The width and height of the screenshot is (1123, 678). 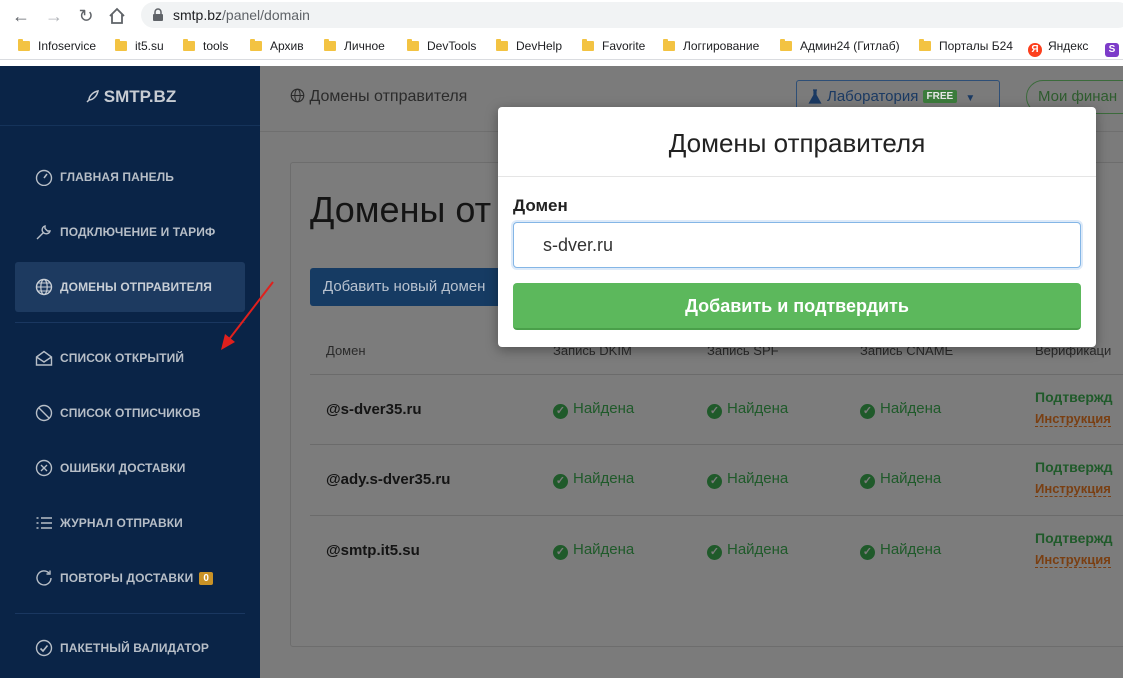 What do you see at coordinates (57, 46) in the screenshot?
I see `bookmark-infoservice: Infoservice` at bounding box center [57, 46].